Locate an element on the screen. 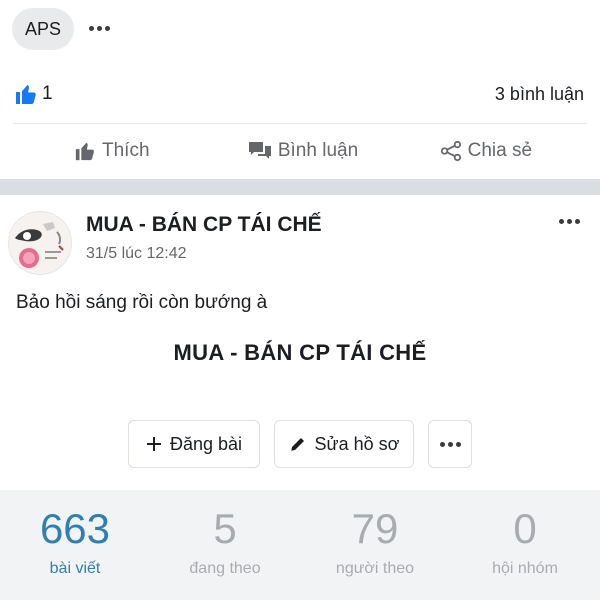 The image size is (600, 600). stat-groups: 0 hội nhóm is located at coordinates (525, 545).